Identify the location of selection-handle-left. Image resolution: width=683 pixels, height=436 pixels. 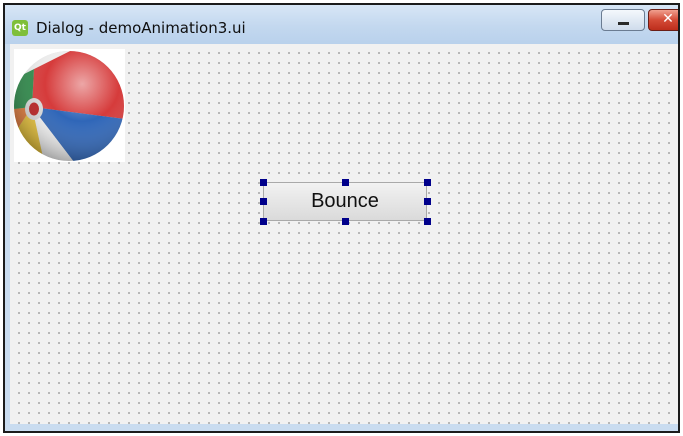
(263, 201).